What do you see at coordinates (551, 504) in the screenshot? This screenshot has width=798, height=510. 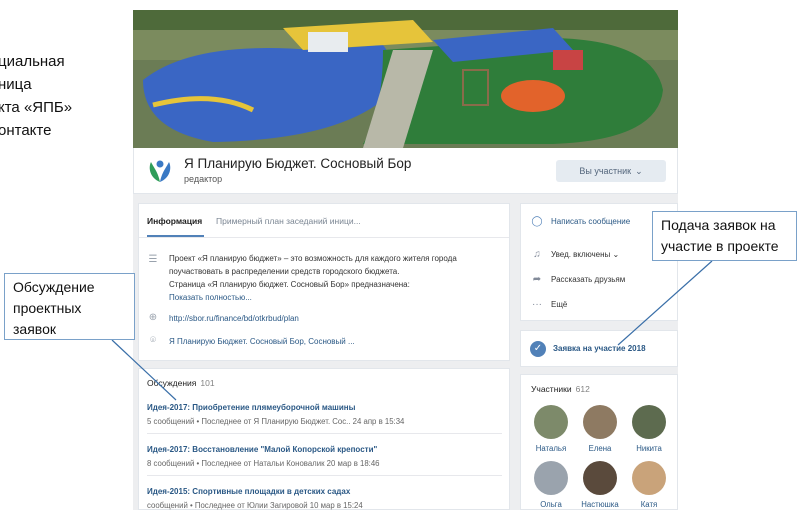 I see `member-name: Ольга` at bounding box center [551, 504].